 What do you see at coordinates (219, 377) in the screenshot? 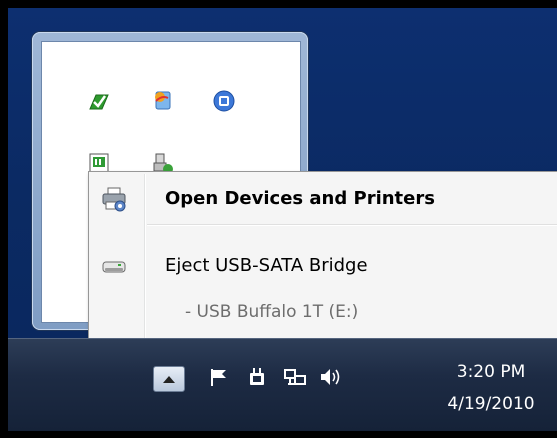
I see `action-center-flag-icon` at bounding box center [219, 377].